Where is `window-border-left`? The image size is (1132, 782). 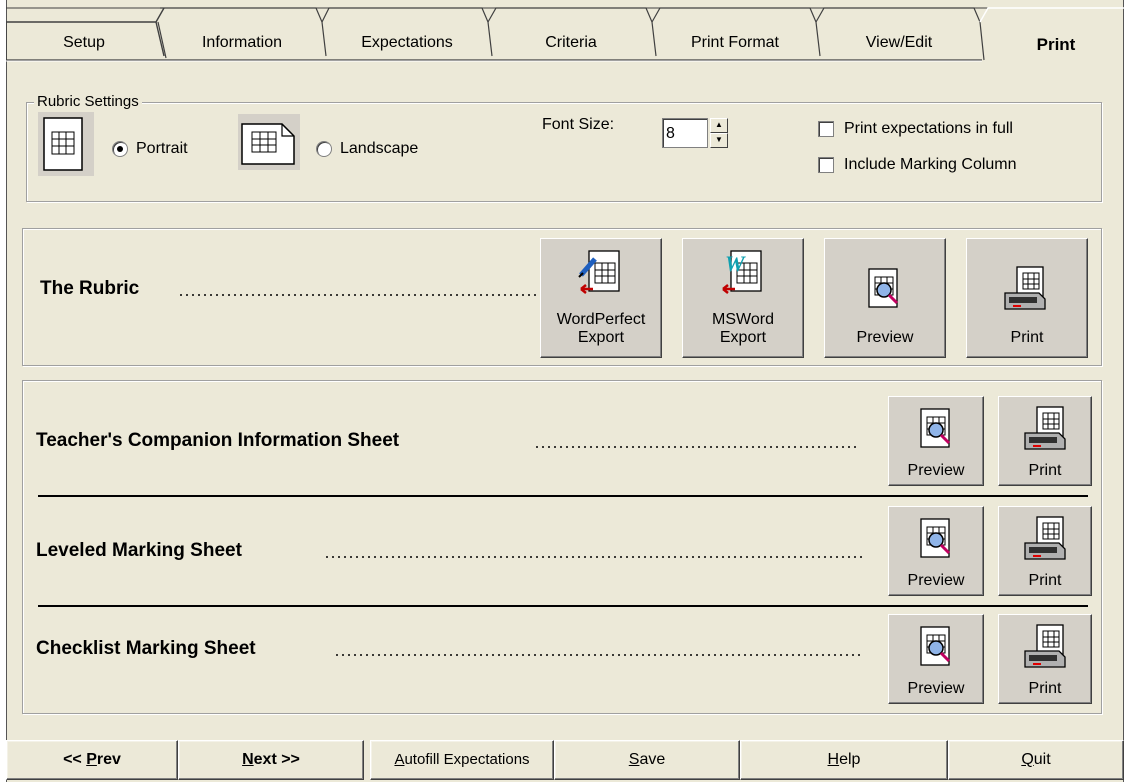
window-border-left is located at coordinates (6, 391).